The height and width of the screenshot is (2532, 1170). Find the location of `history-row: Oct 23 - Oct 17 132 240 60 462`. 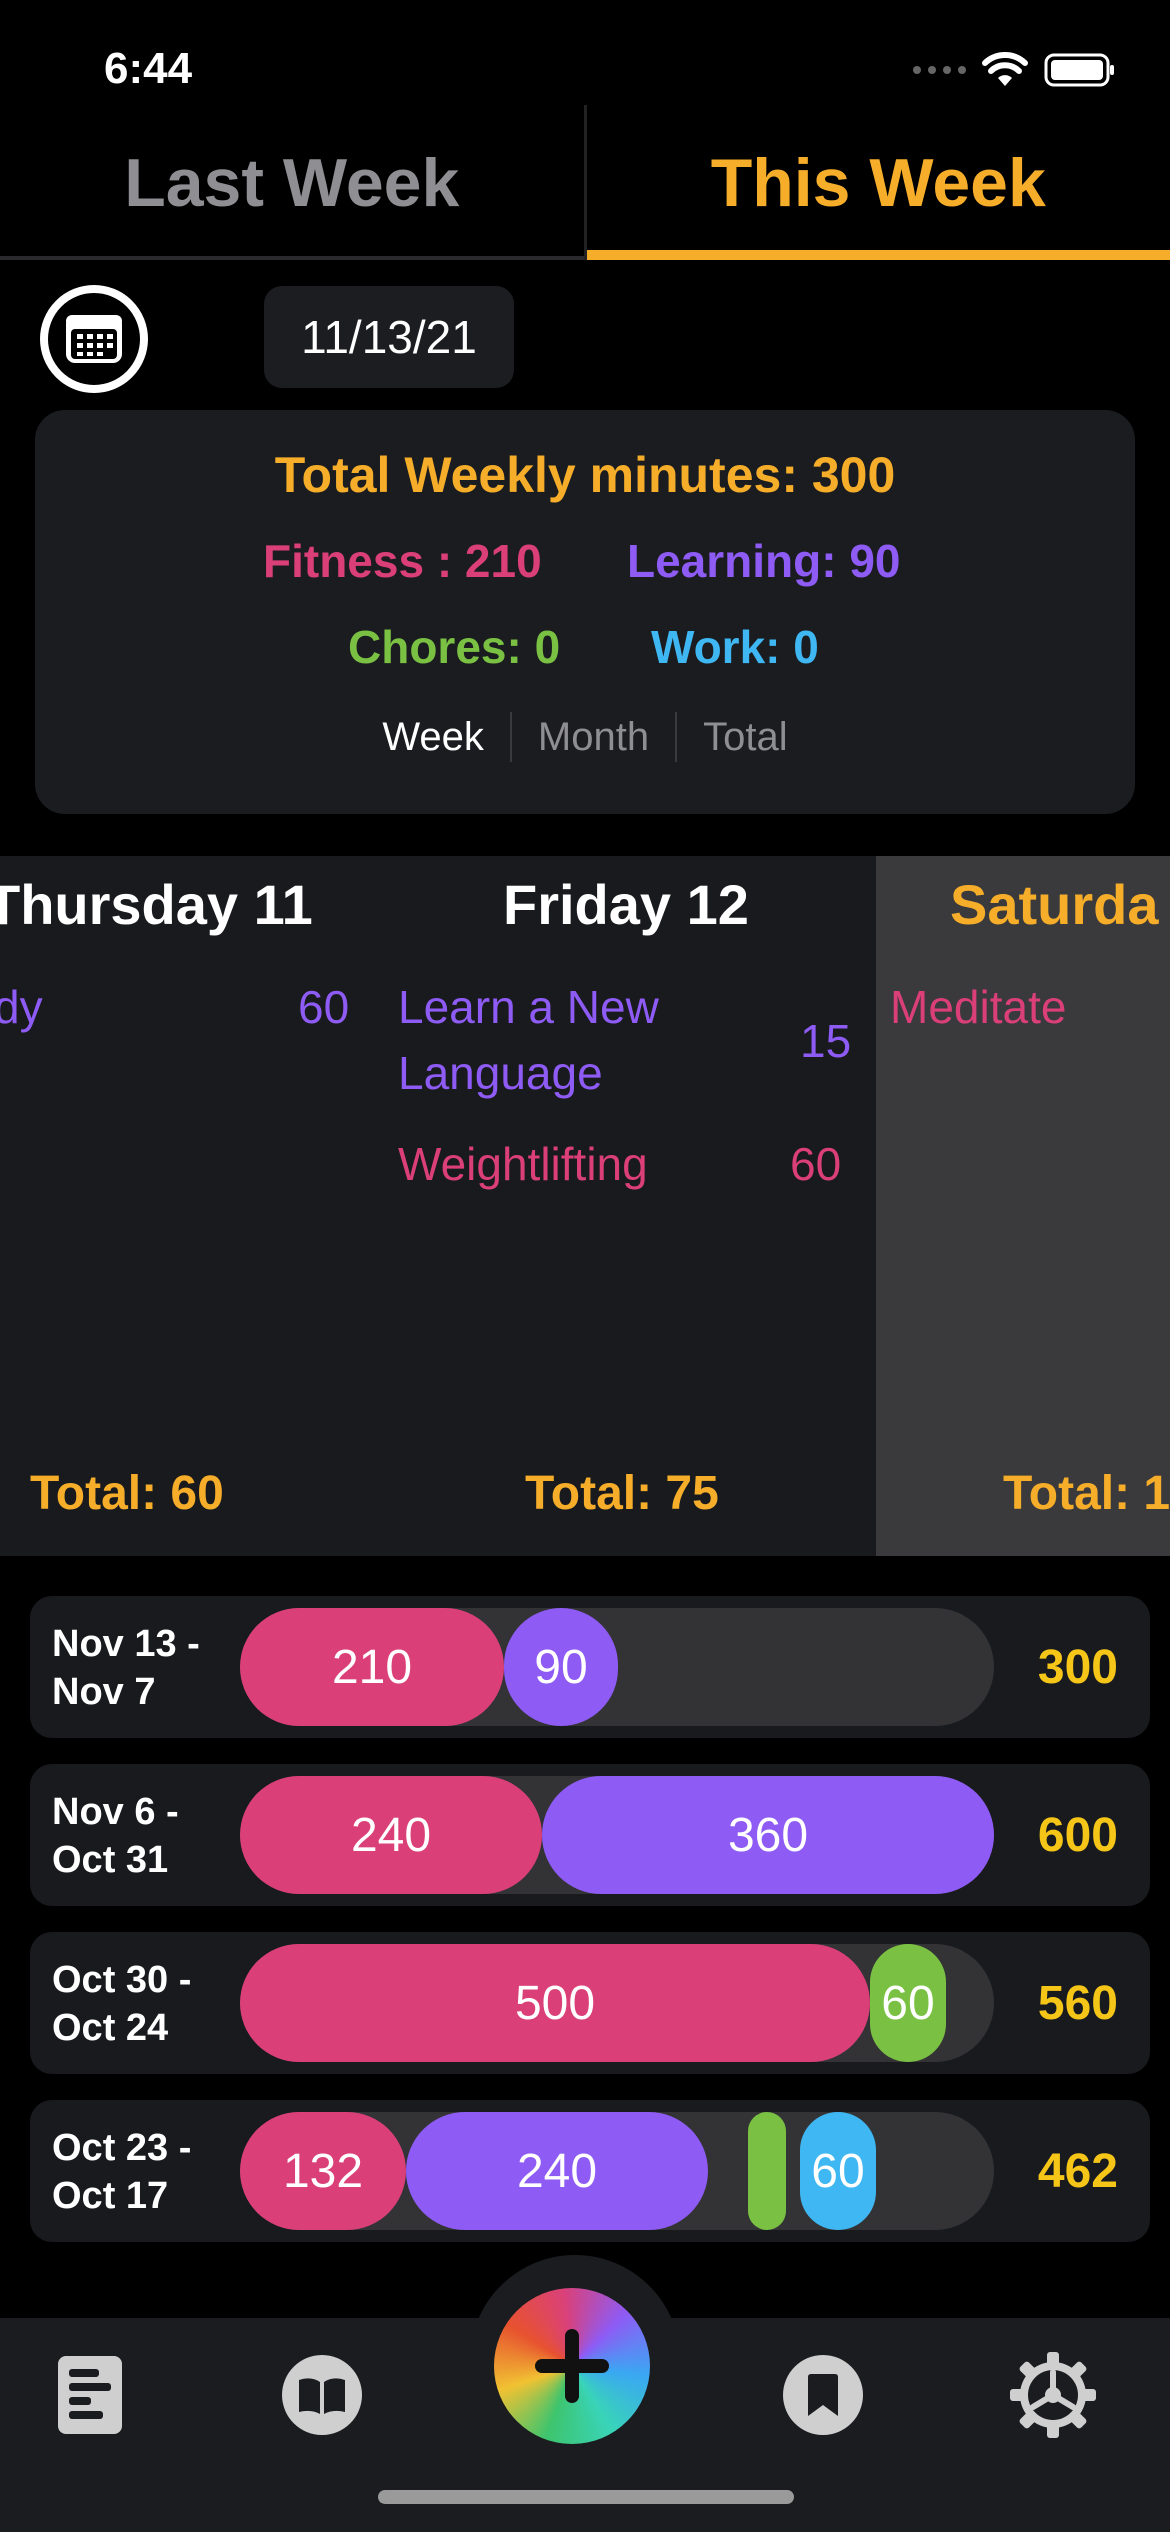

history-row: Oct 23 - Oct 17 132 240 60 462 is located at coordinates (590, 2171).